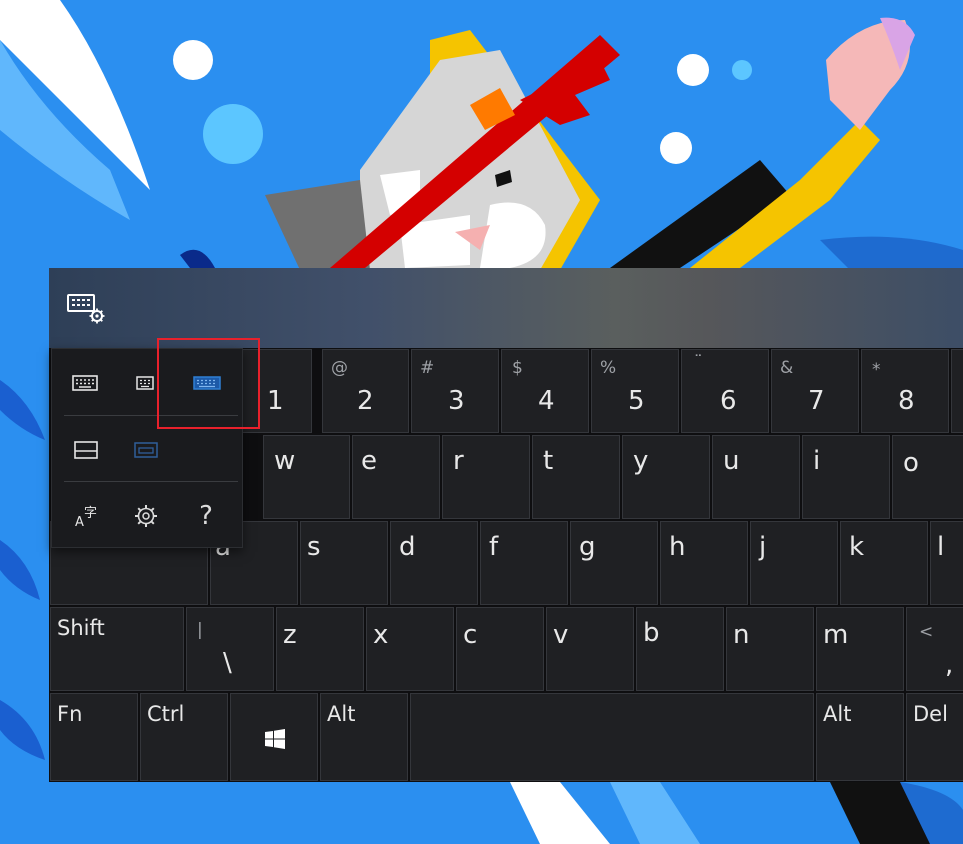 Image resolution: width=963 pixels, height=844 pixels. What do you see at coordinates (470, 635) in the screenshot?
I see `key-label: c` at bounding box center [470, 635].